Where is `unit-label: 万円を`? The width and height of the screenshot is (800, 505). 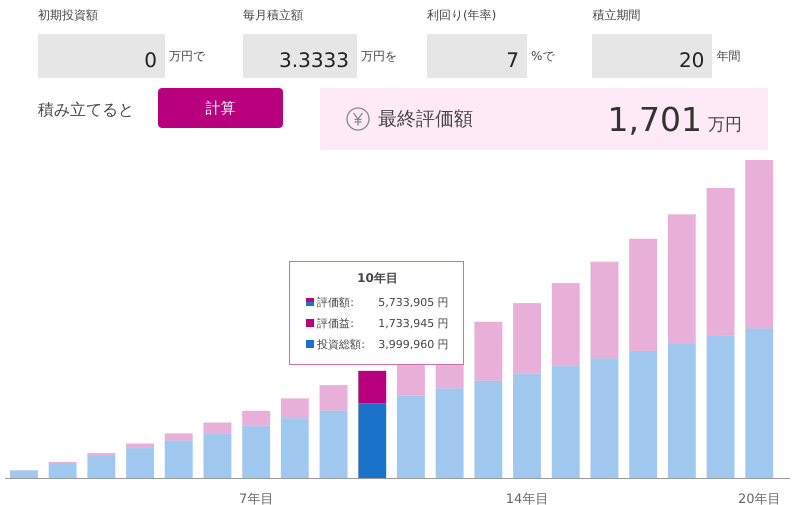 unit-label: 万円を is located at coordinates (379, 56).